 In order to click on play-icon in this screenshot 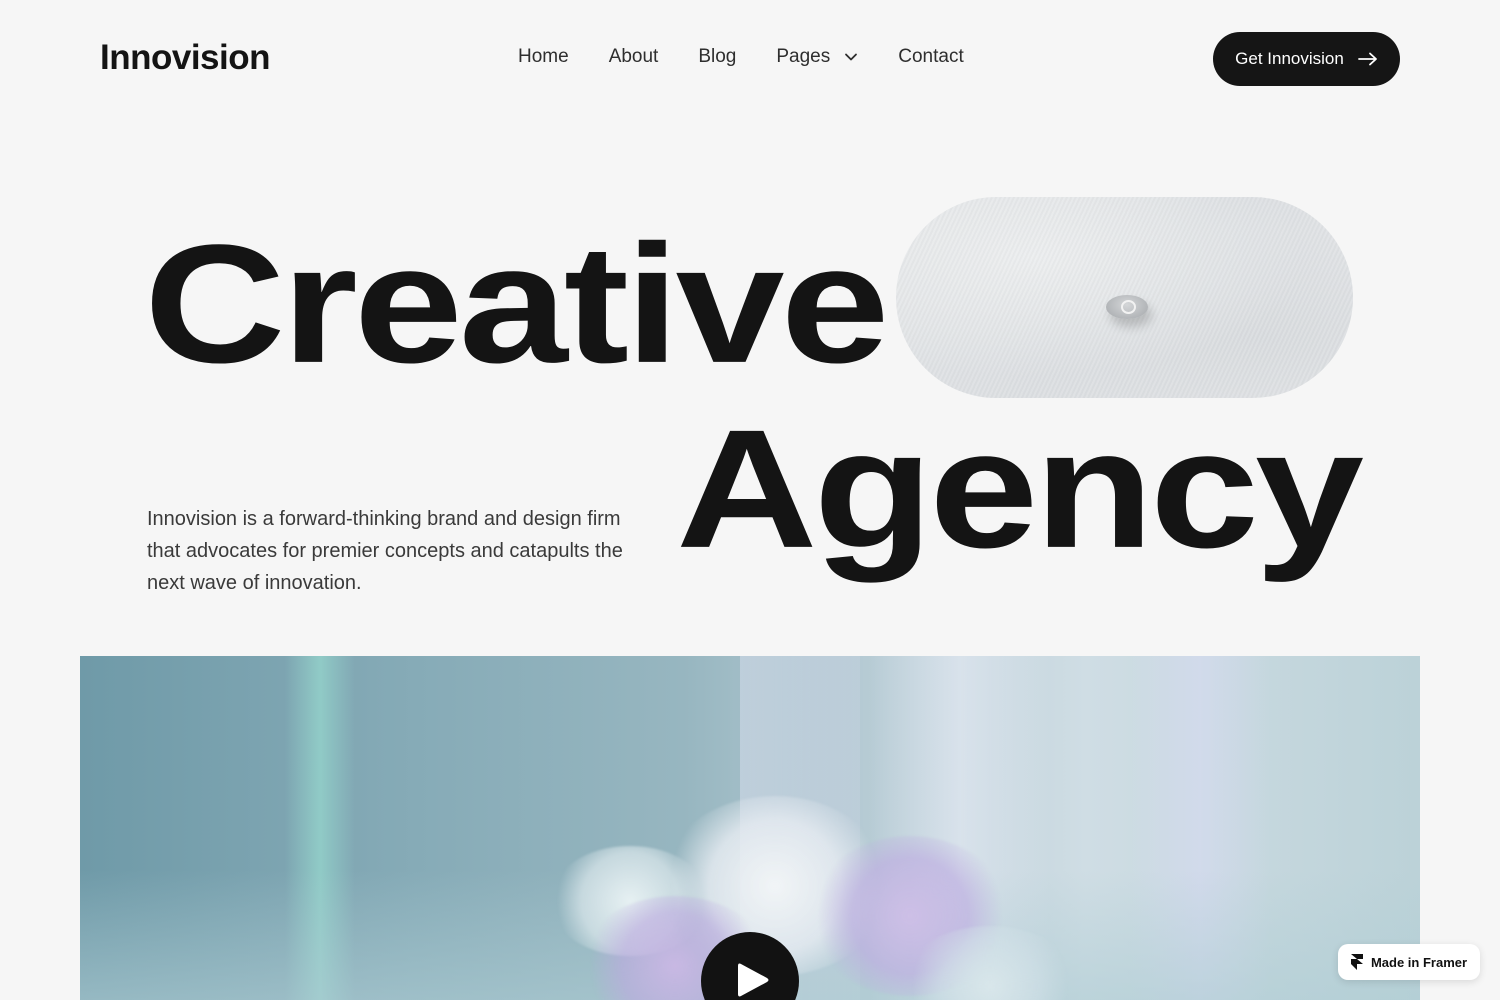, I will do `click(753, 980)`.